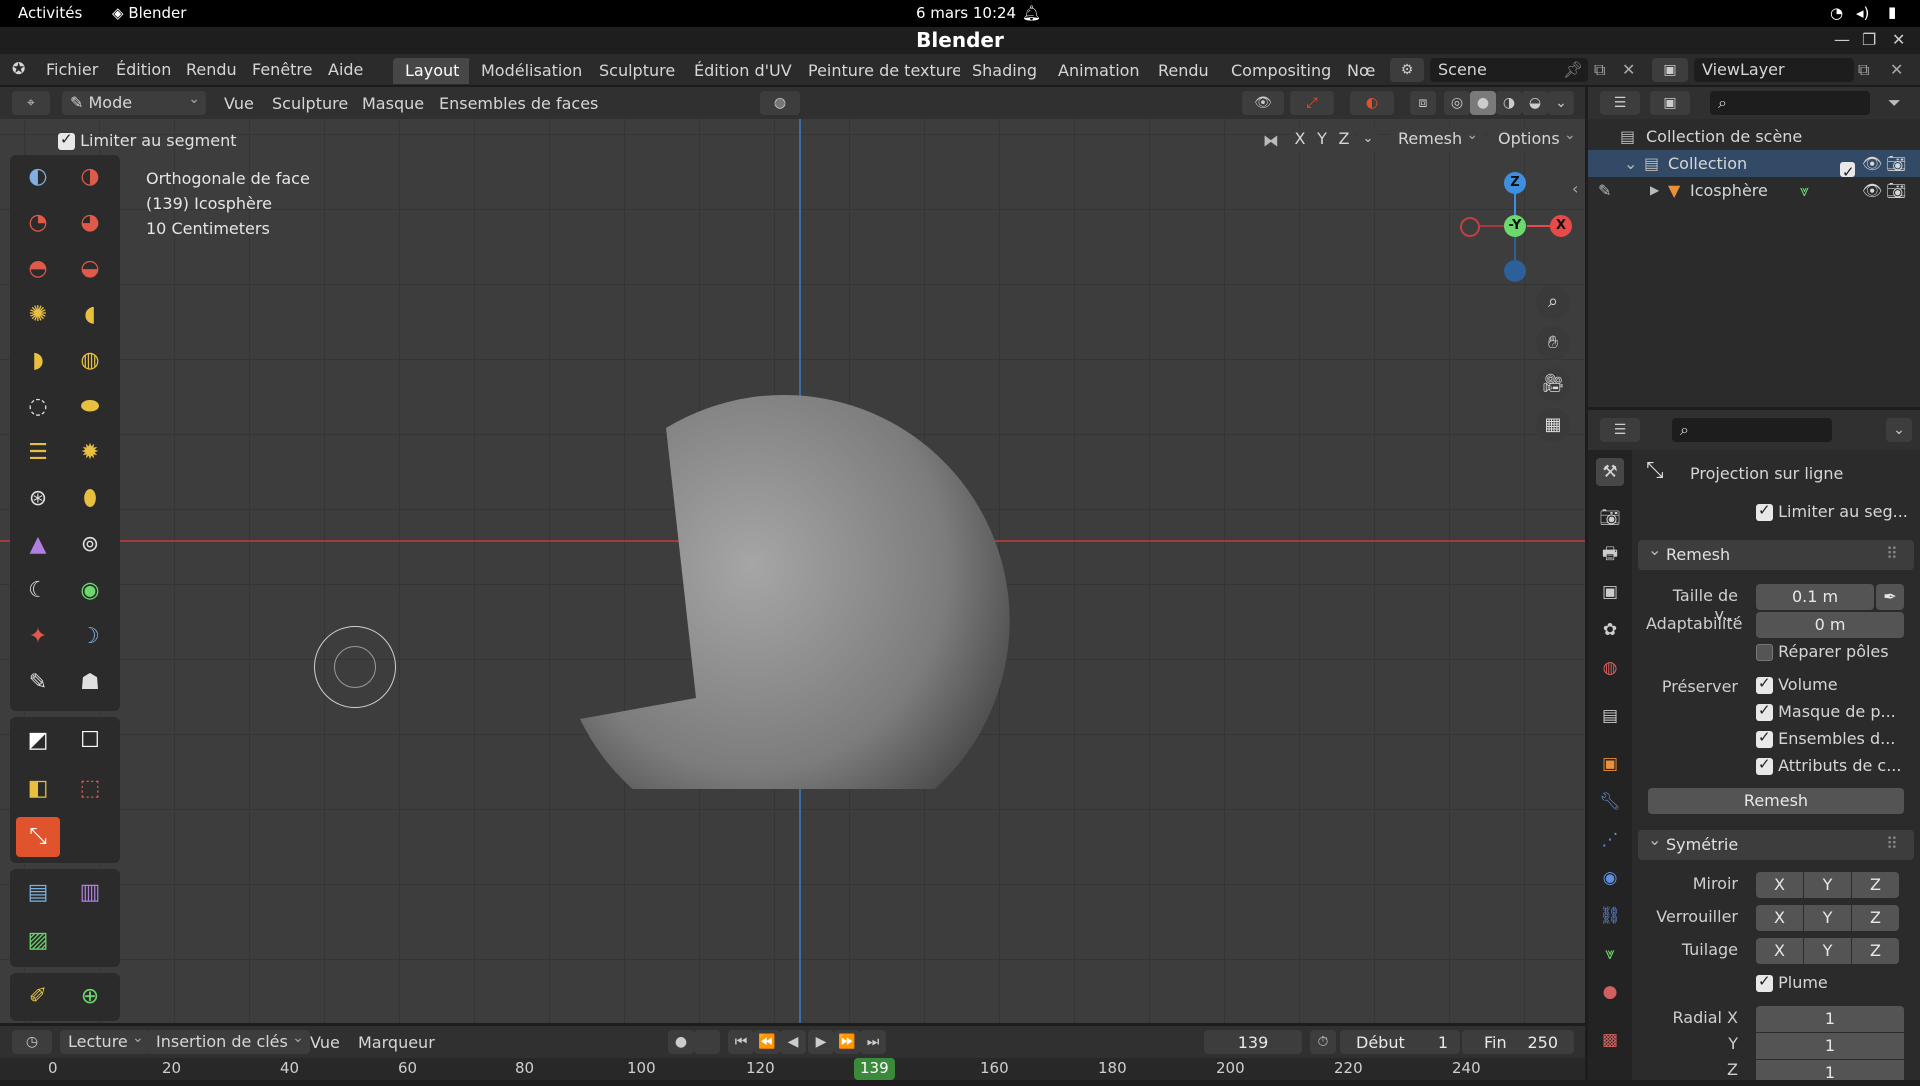 The width and height of the screenshot is (1920, 1086). What do you see at coordinates (1271, 140) in the screenshot?
I see `symmetry-icon: ⧓` at bounding box center [1271, 140].